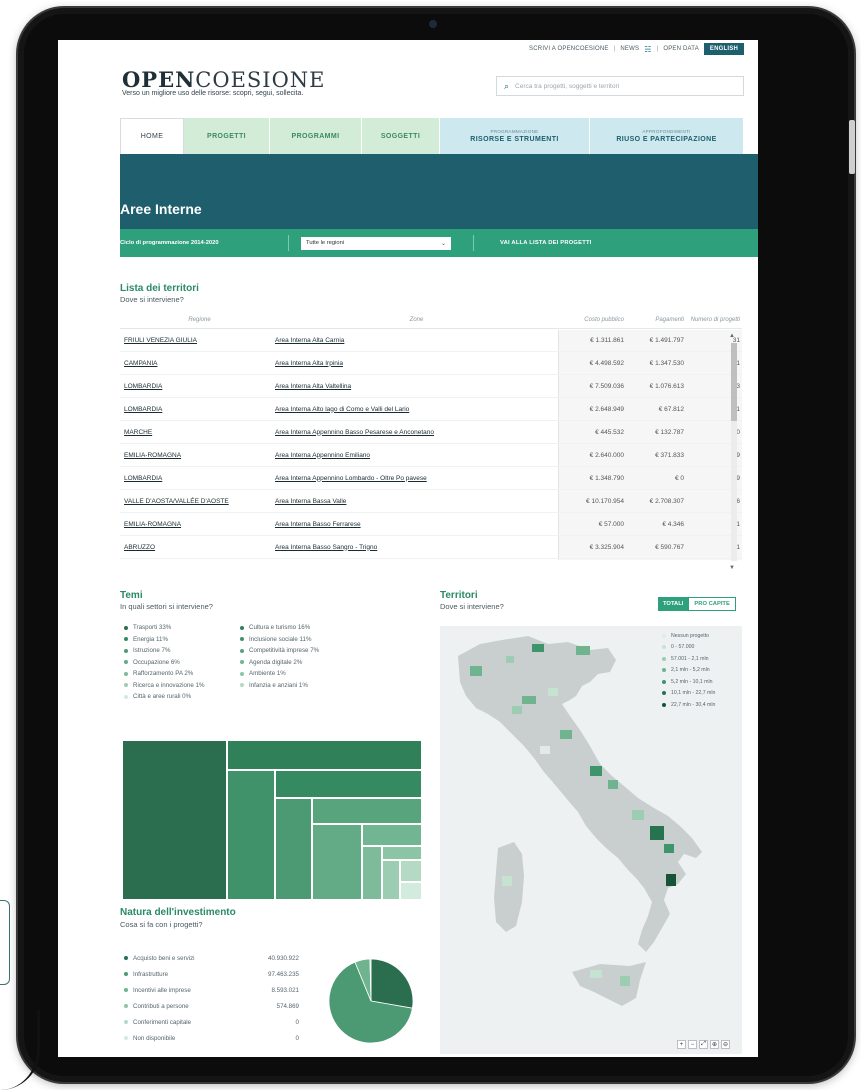  Describe the element at coordinates (476, 671) in the screenshot. I see `area-bassa-valle` at that location.